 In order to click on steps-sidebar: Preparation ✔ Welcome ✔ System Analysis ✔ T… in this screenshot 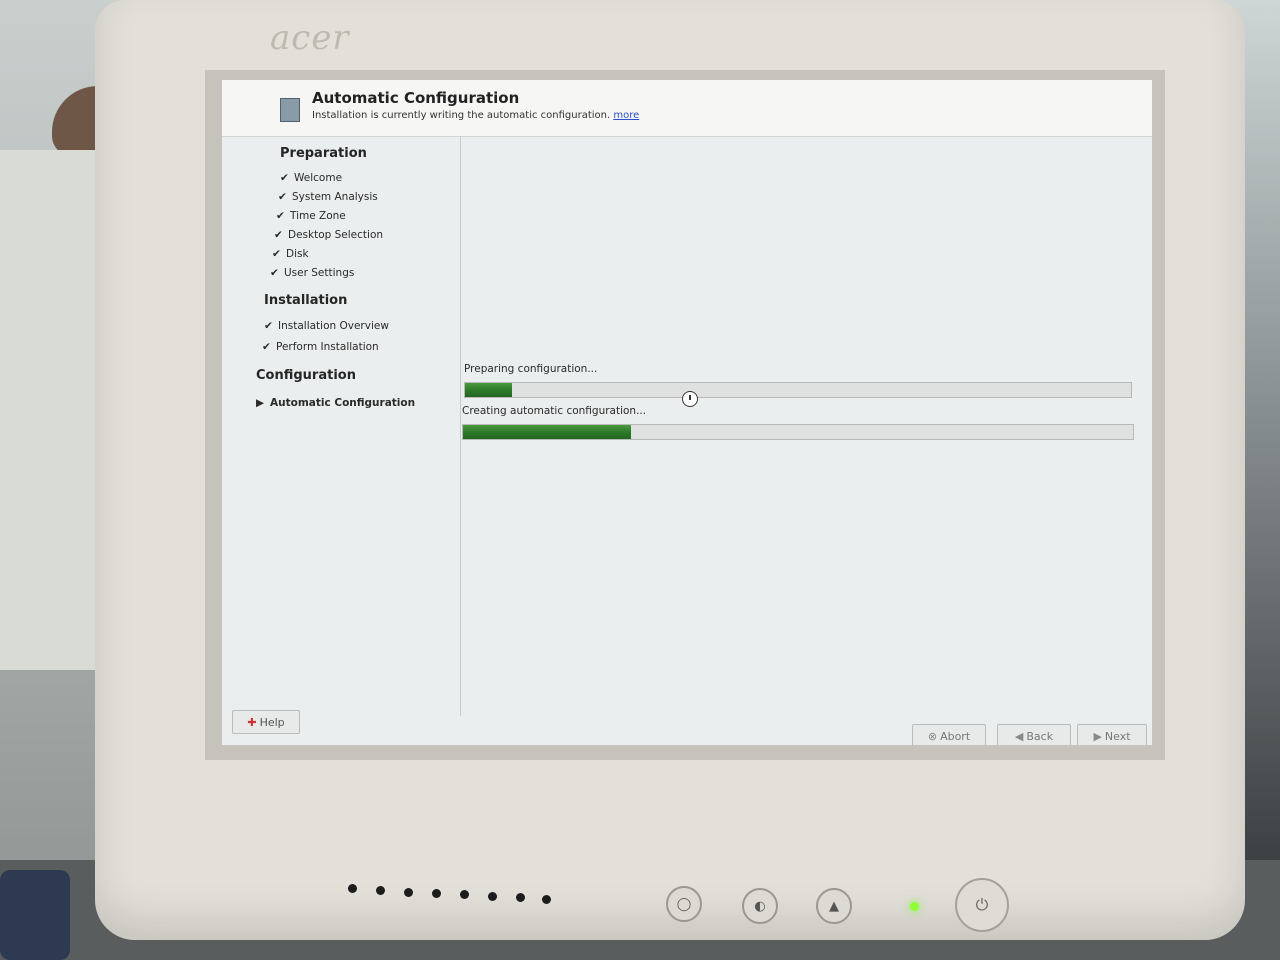, I will do `click(357, 416)`.